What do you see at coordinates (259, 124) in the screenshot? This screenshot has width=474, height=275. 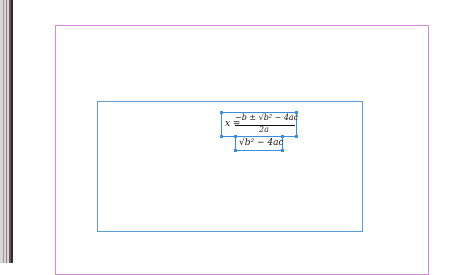 I see `equation-object: x = −b ± √b² − 4ac 2a` at bounding box center [259, 124].